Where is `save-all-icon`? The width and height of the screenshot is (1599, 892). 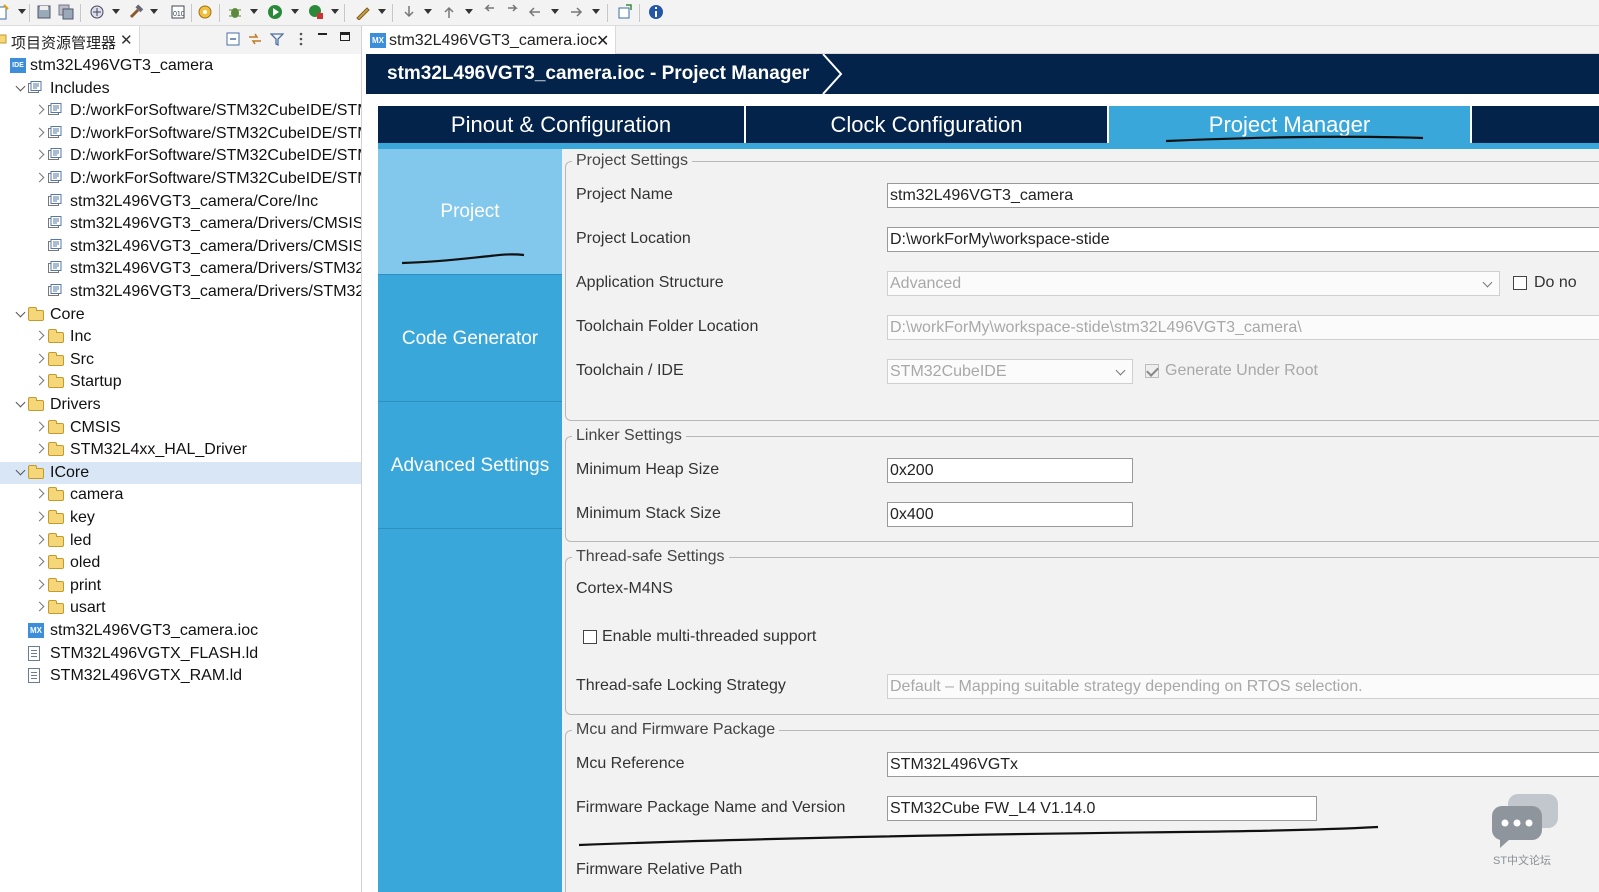 save-all-icon is located at coordinates (66, 12).